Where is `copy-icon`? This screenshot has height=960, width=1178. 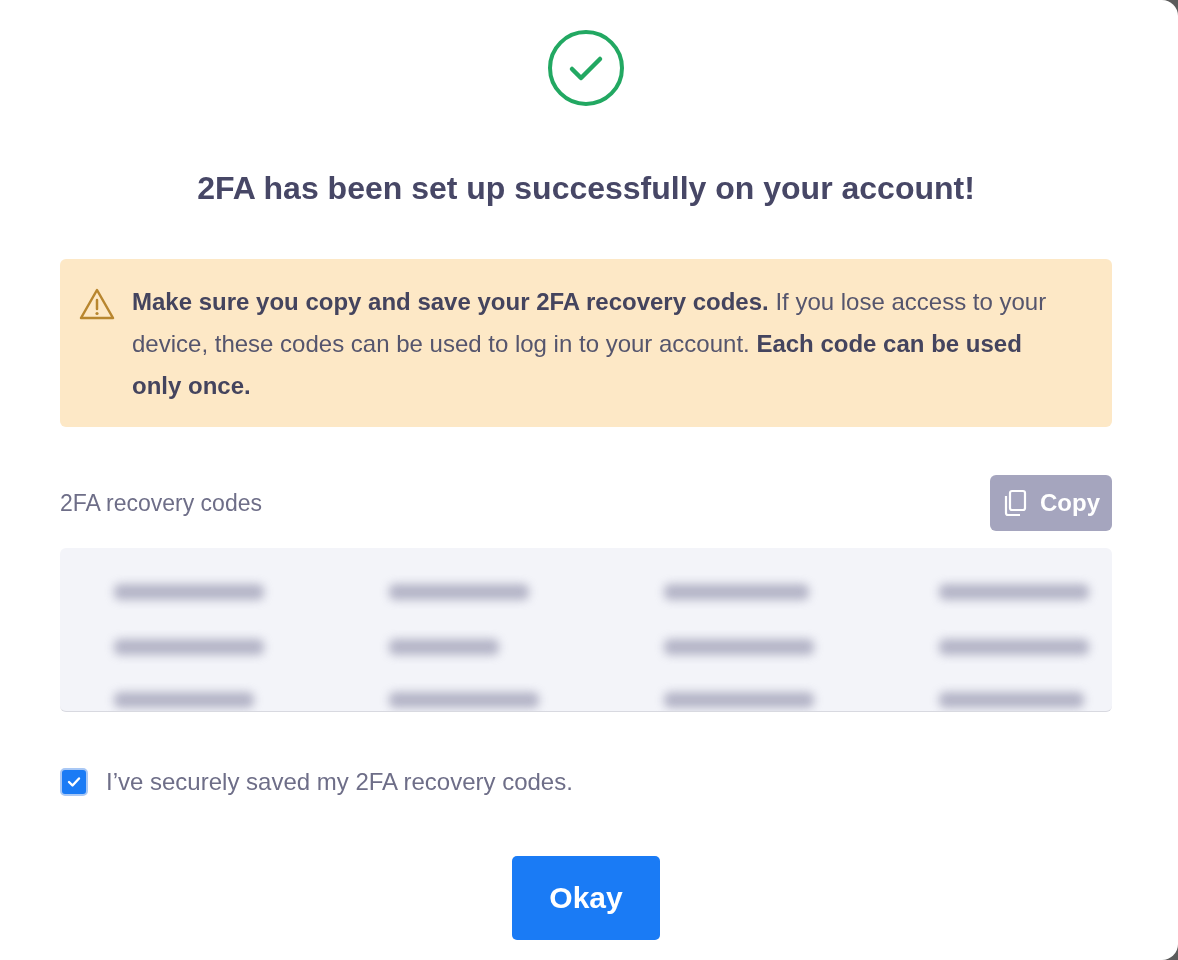 copy-icon is located at coordinates (1015, 503).